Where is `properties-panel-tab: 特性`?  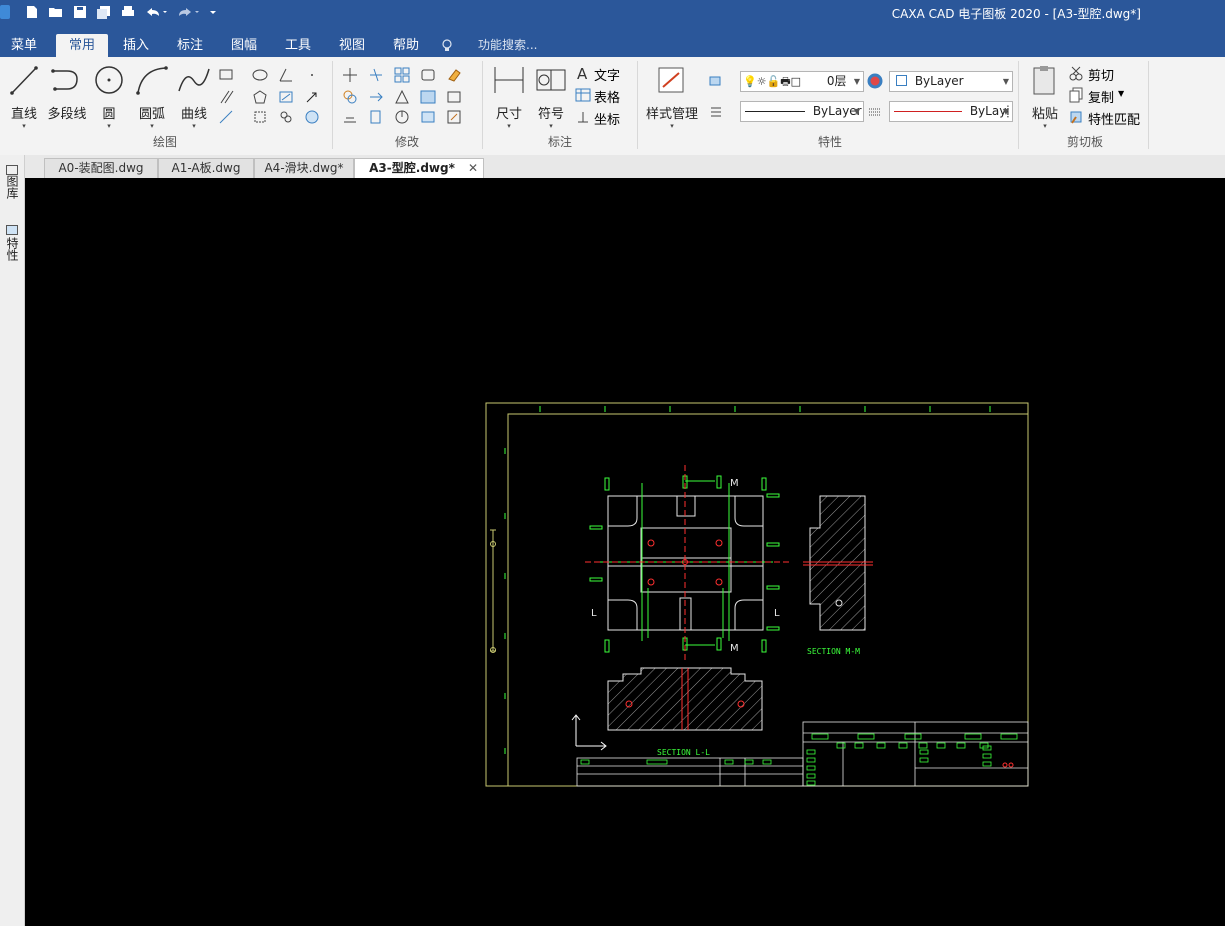 properties-panel-tab: 特性 is located at coordinates (12, 249).